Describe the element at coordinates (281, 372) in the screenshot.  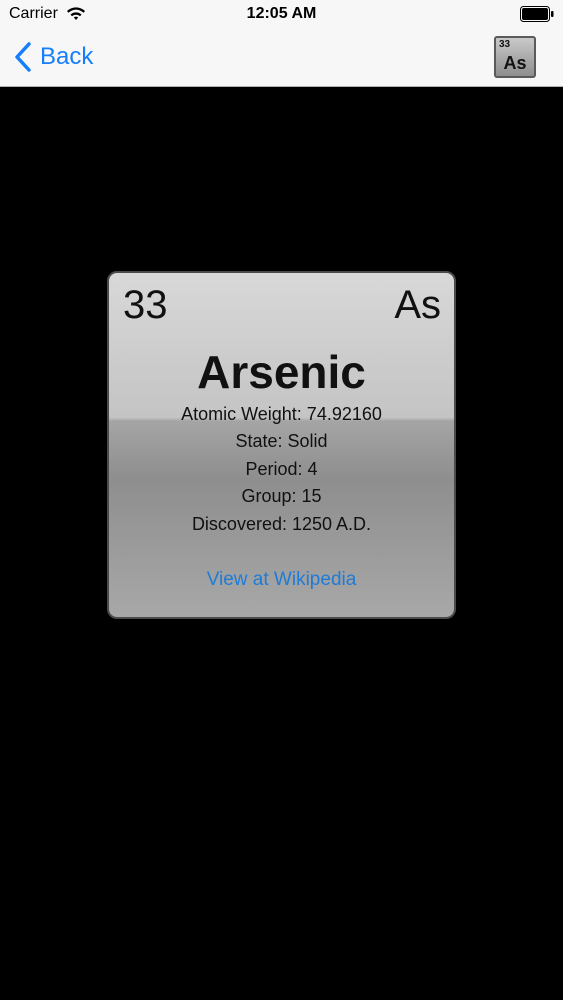
I see `element-name: Arsenic` at that location.